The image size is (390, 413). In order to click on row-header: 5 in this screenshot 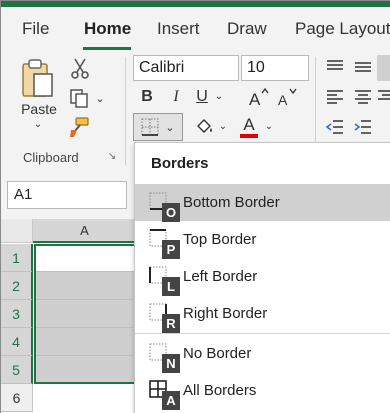, I will do `click(17, 370)`.